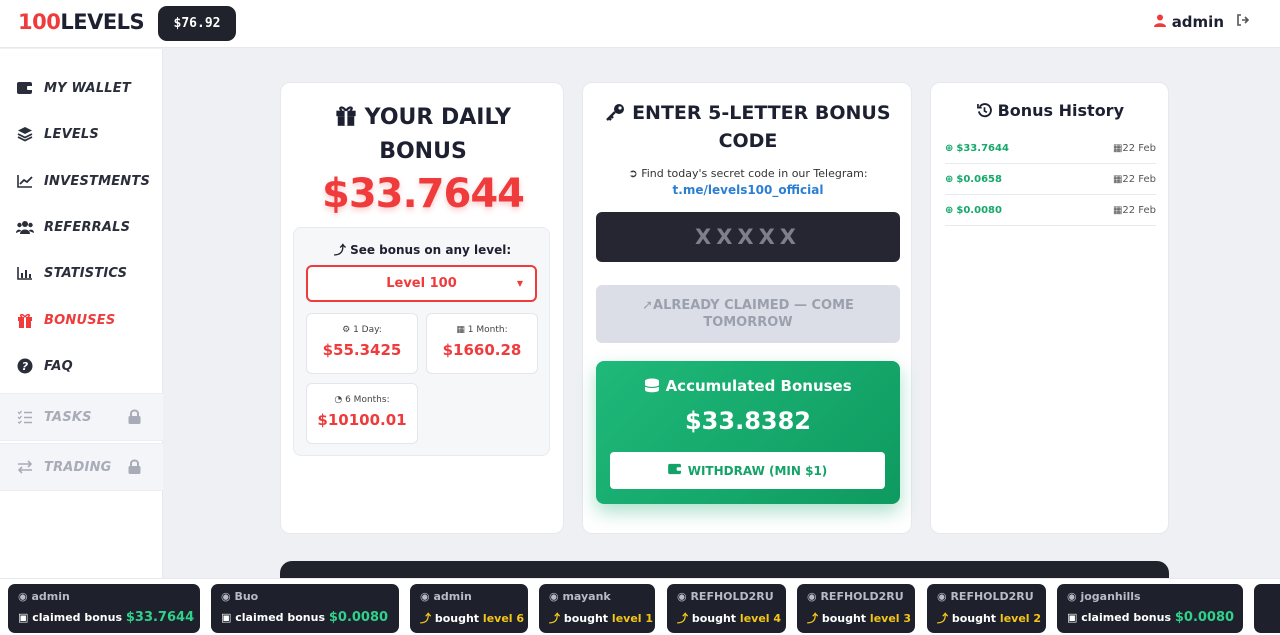 Image resolution: width=1280 pixels, height=635 pixels. What do you see at coordinates (25, 181) in the screenshot?
I see `chart-line-icon` at bounding box center [25, 181].